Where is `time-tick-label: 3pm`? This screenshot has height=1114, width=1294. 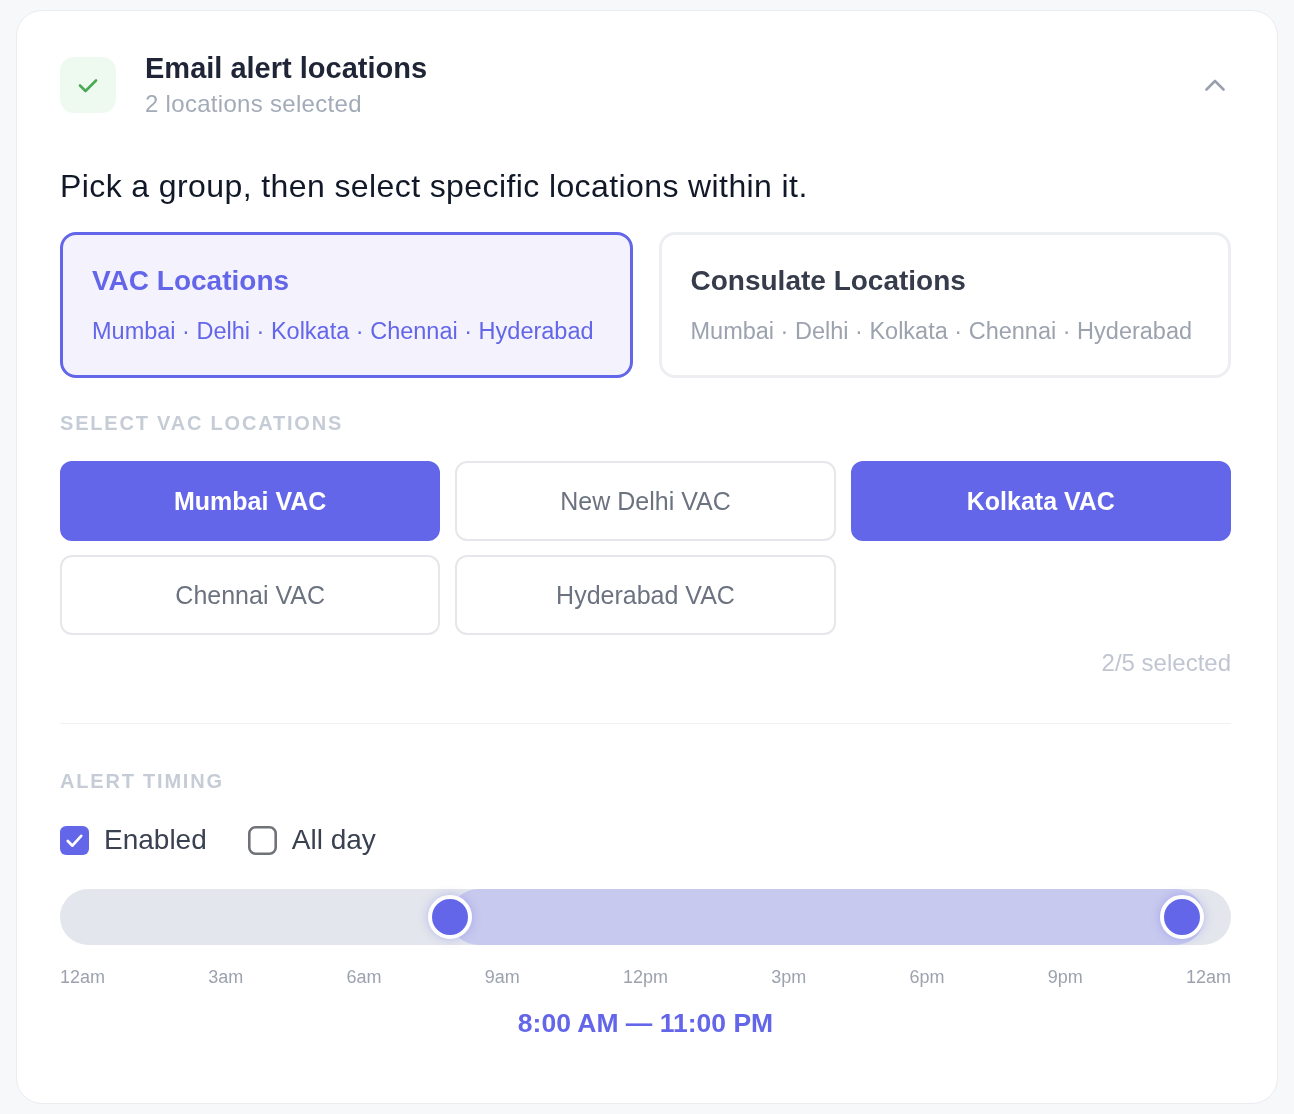
time-tick-label: 3pm is located at coordinates (789, 977).